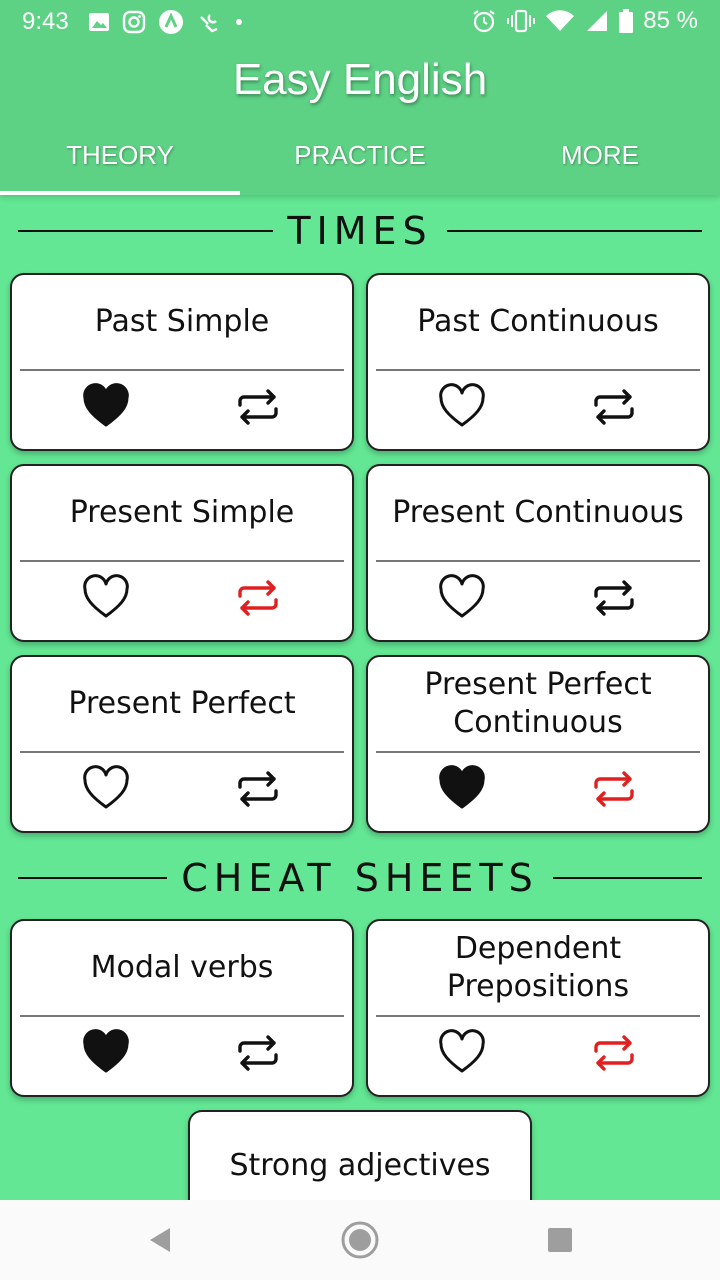  I want to click on card-present-perfect-continuous: Present Perfect Continuous, so click(538, 744).